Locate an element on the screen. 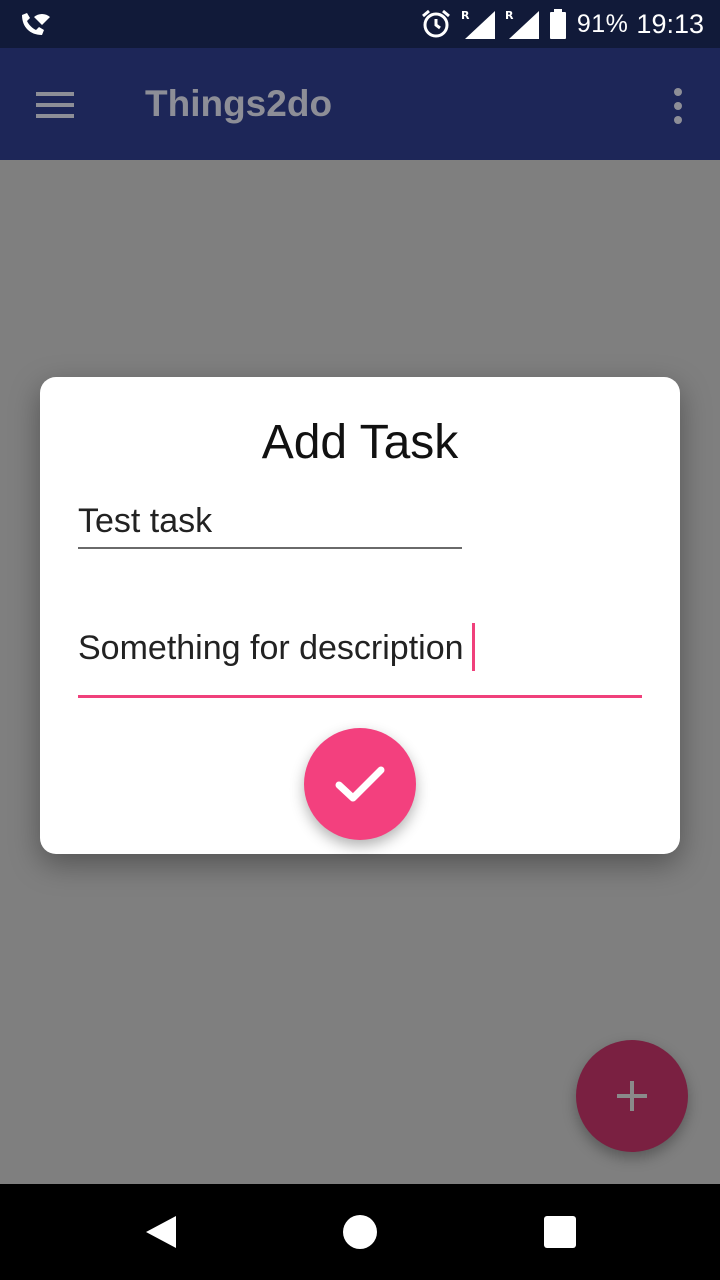 The width and height of the screenshot is (720, 1280). back-icon is located at coordinates (160, 1232).